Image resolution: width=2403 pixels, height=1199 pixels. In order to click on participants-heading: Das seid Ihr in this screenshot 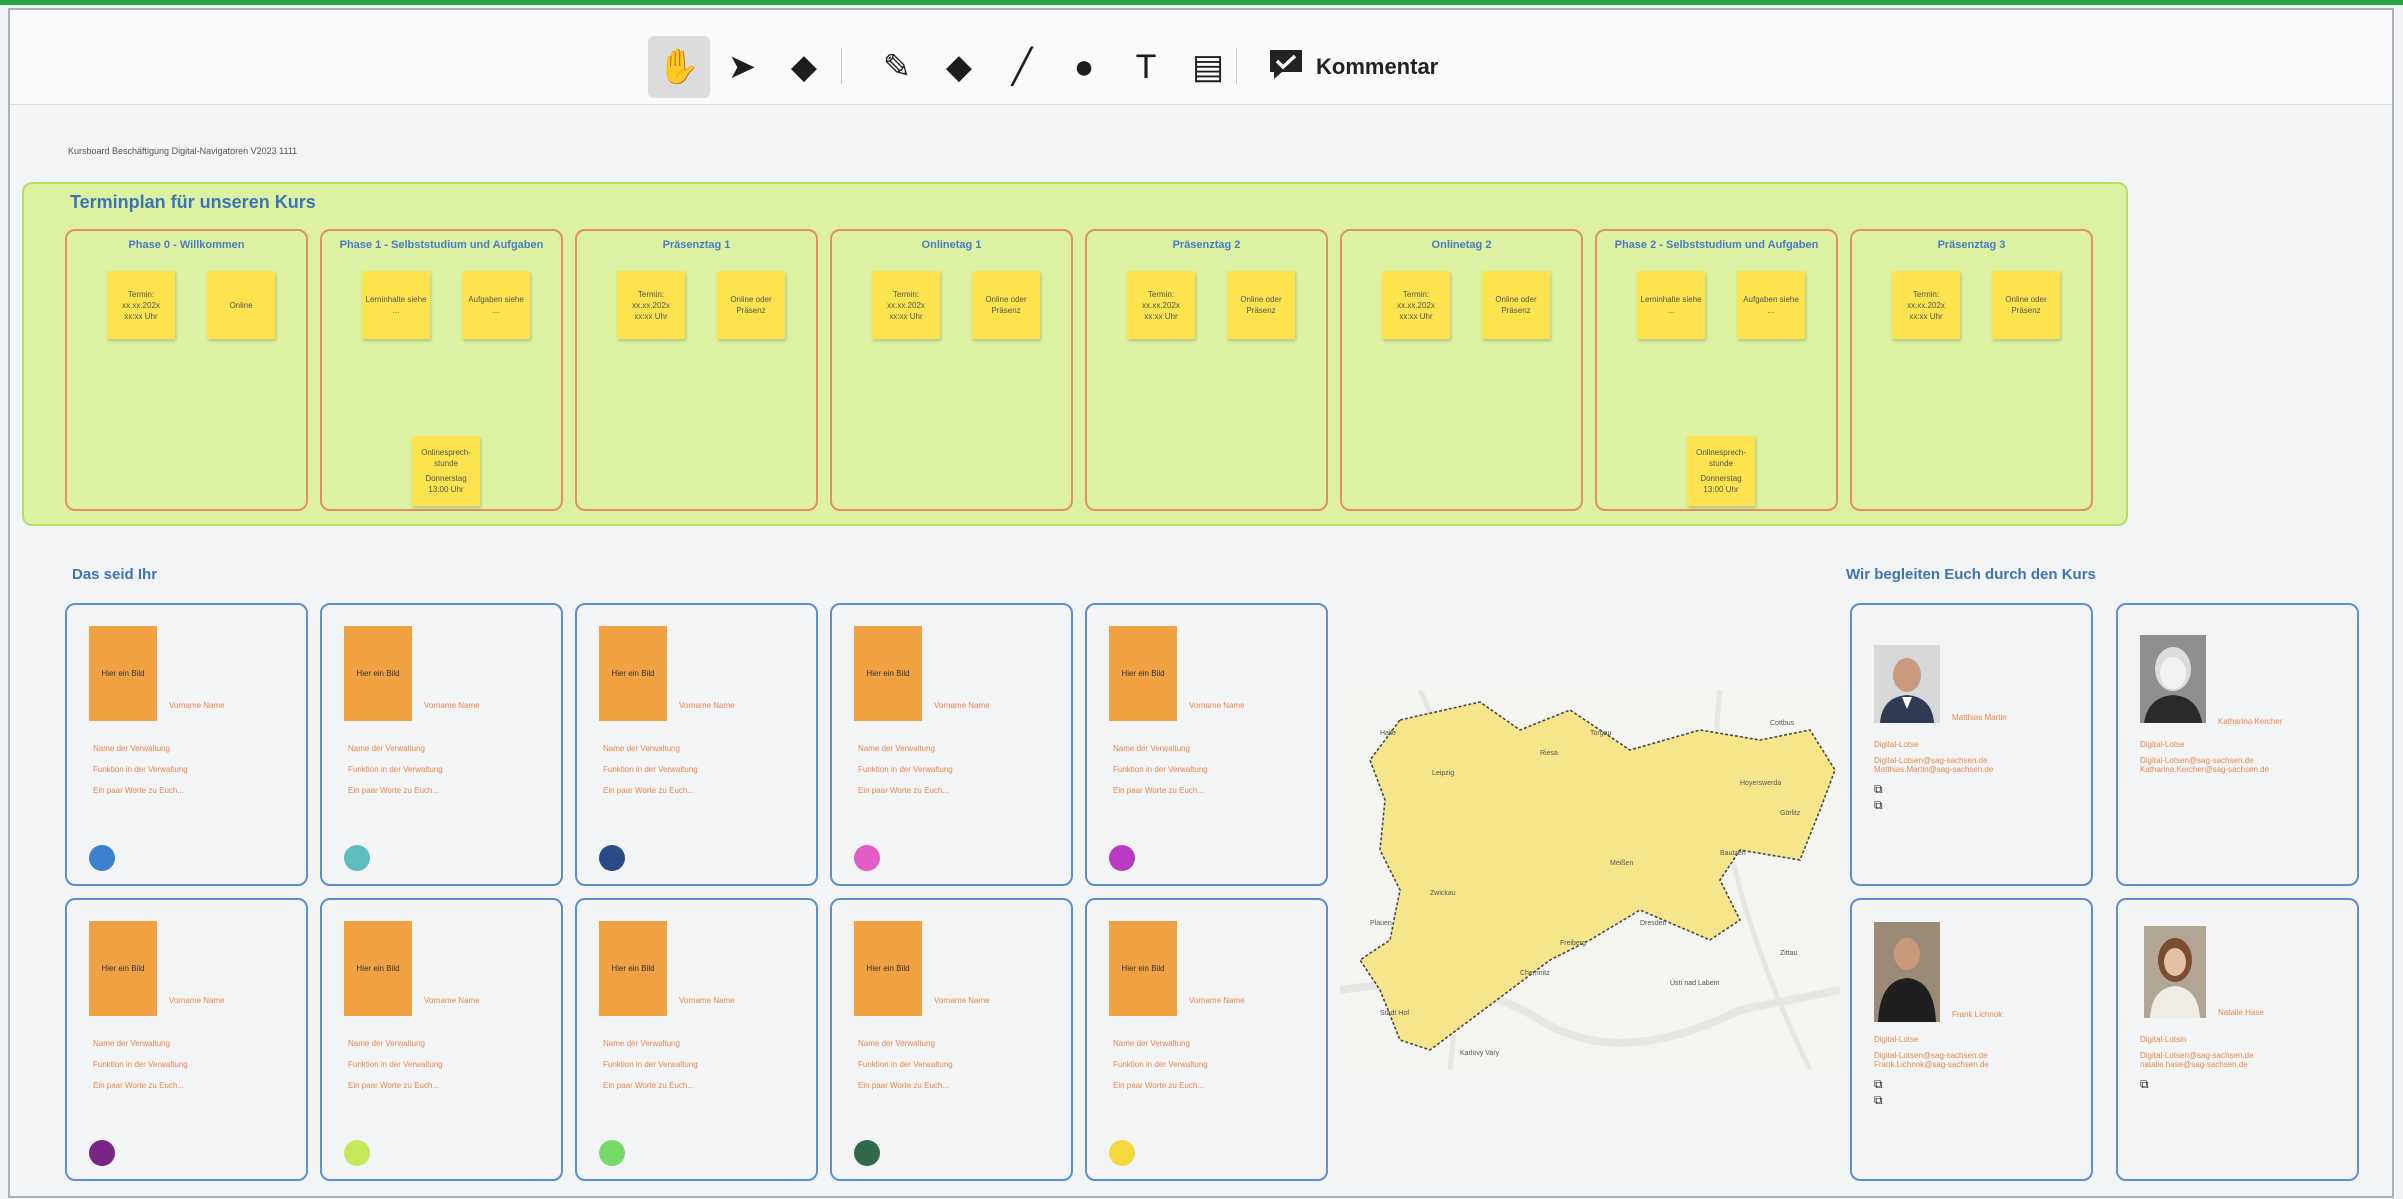, I will do `click(115, 574)`.